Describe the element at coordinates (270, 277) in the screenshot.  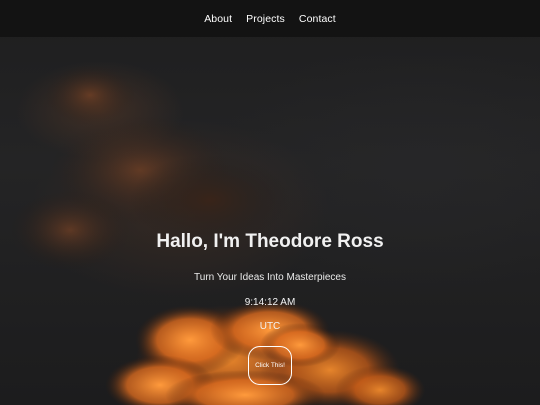
I see `hero-subtitle: Turn Your Ideas Into Masterpieces` at that location.